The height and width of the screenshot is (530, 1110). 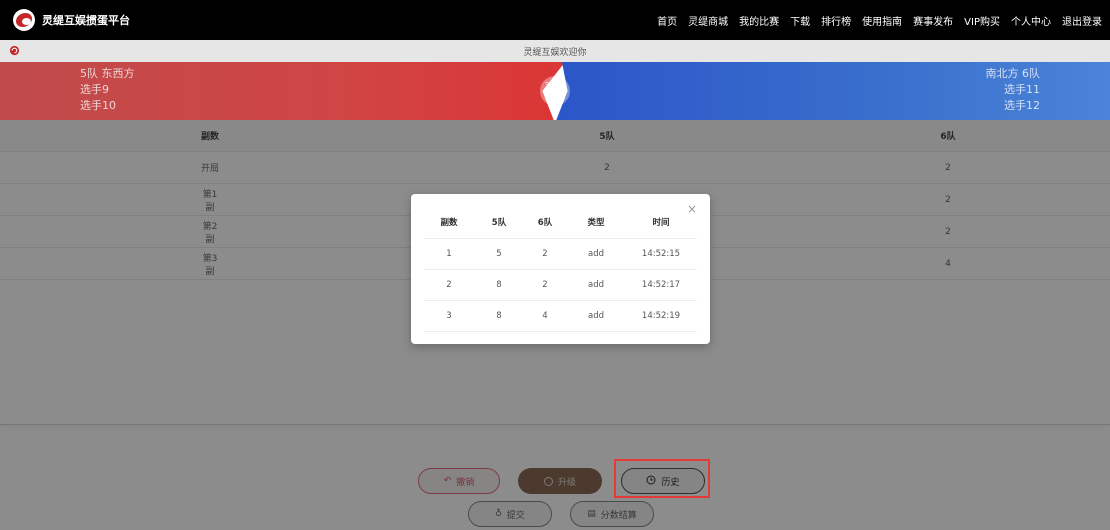 What do you see at coordinates (449, 223) in the screenshot?
I see `history-header-hand: 副数` at bounding box center [449, 223].